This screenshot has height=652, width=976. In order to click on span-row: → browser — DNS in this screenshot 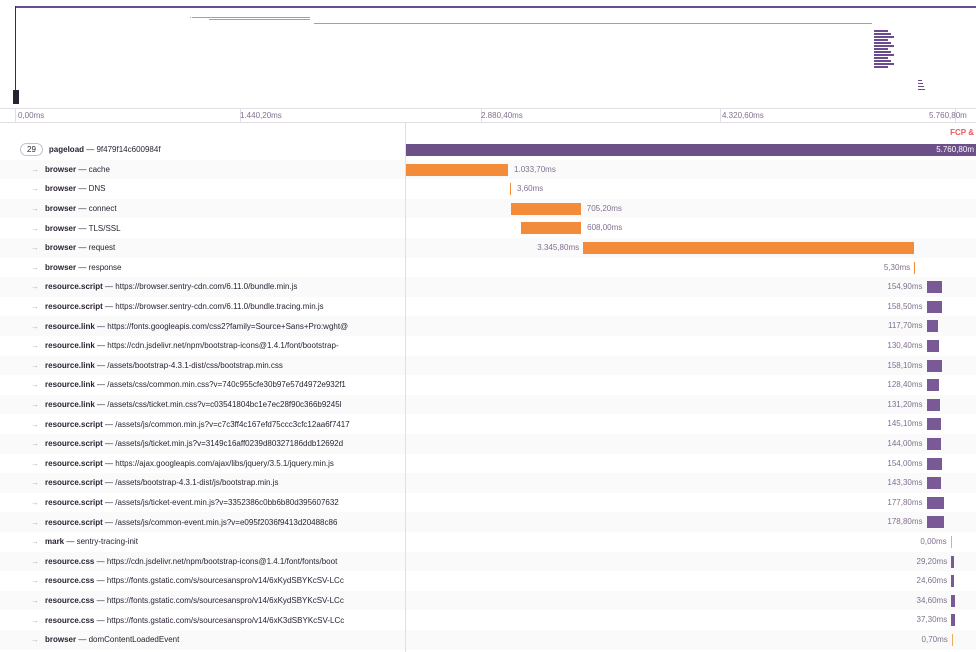, I will do `click(202, 189)`.